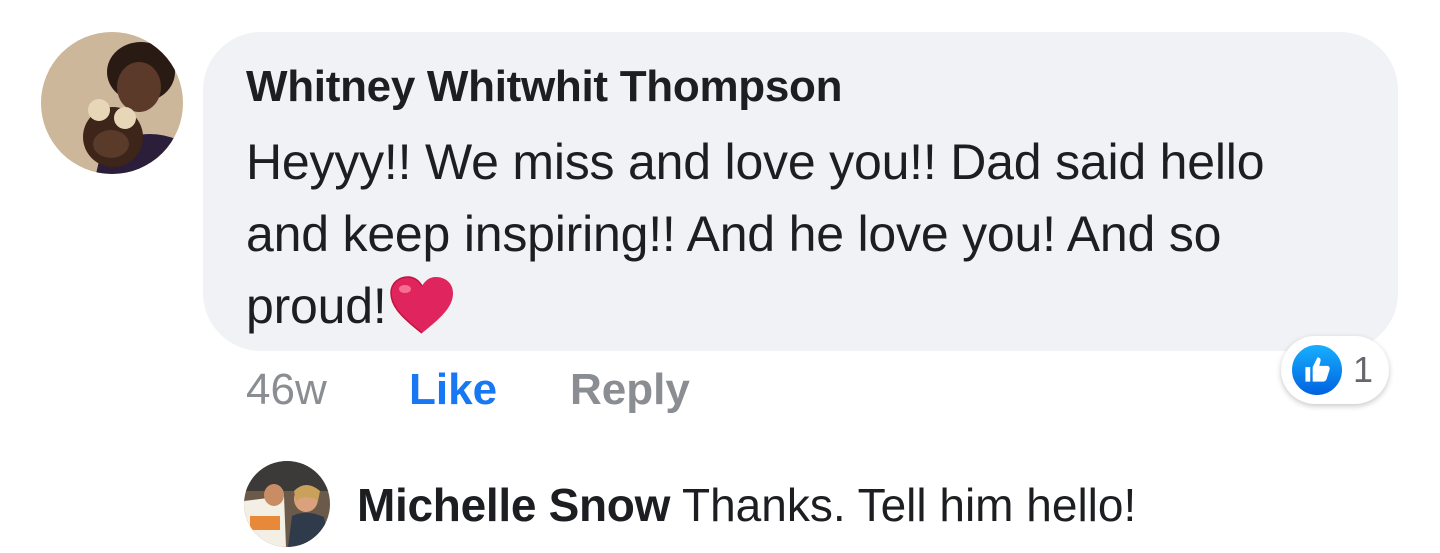 The width and height of the screenshot is (1440, 553). What do you see at coordinates (1317, 370) in the screenshot?
I see `like-reaction-icon` at bounding box center [1317, 370].